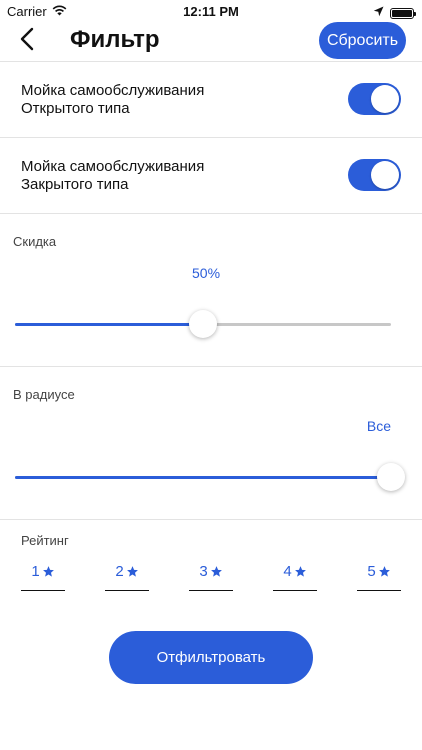 The height and width of the screenshot is (750, 422). What do you see at coordinates (35, 571) in the screenshot?
I see `rating-number: 1` at bounding box center [35, 571].